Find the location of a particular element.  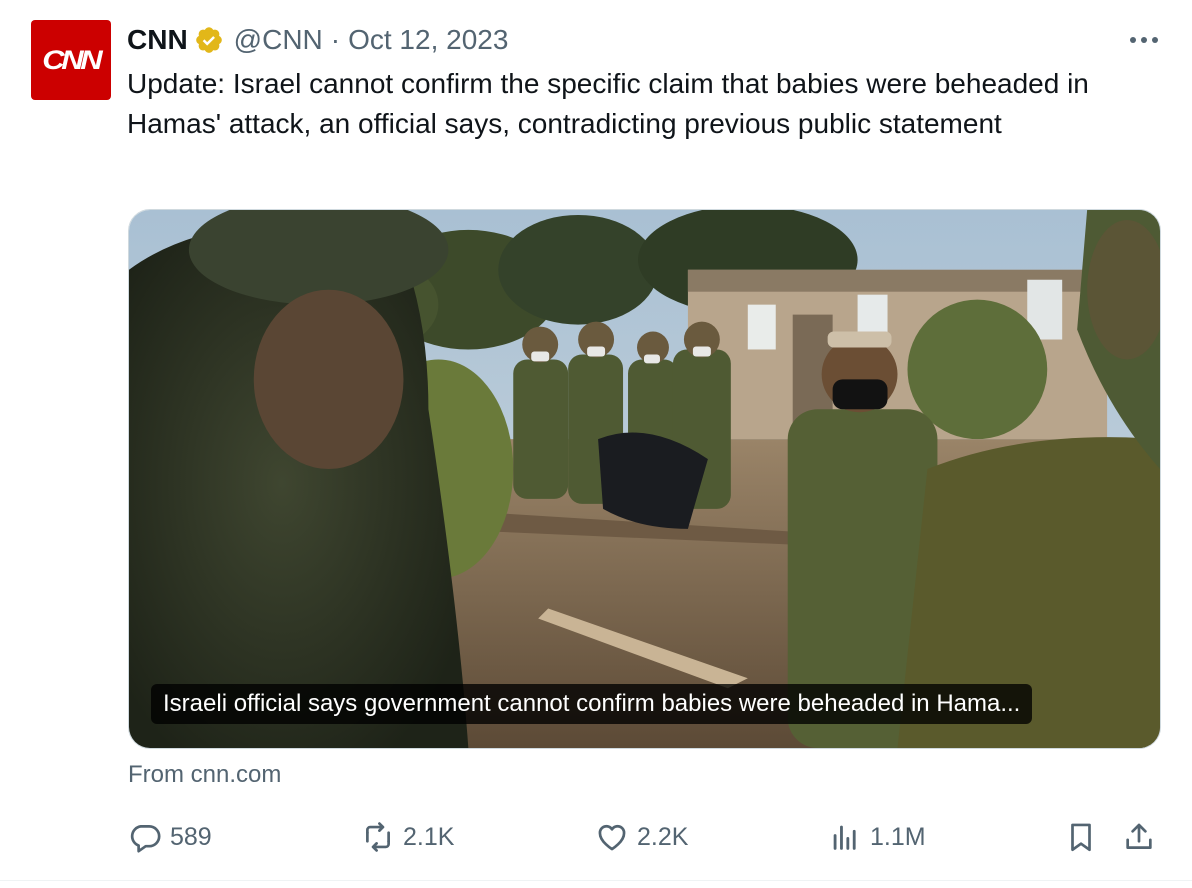

like-button: 2.2K is located at coordinates (641, 837).